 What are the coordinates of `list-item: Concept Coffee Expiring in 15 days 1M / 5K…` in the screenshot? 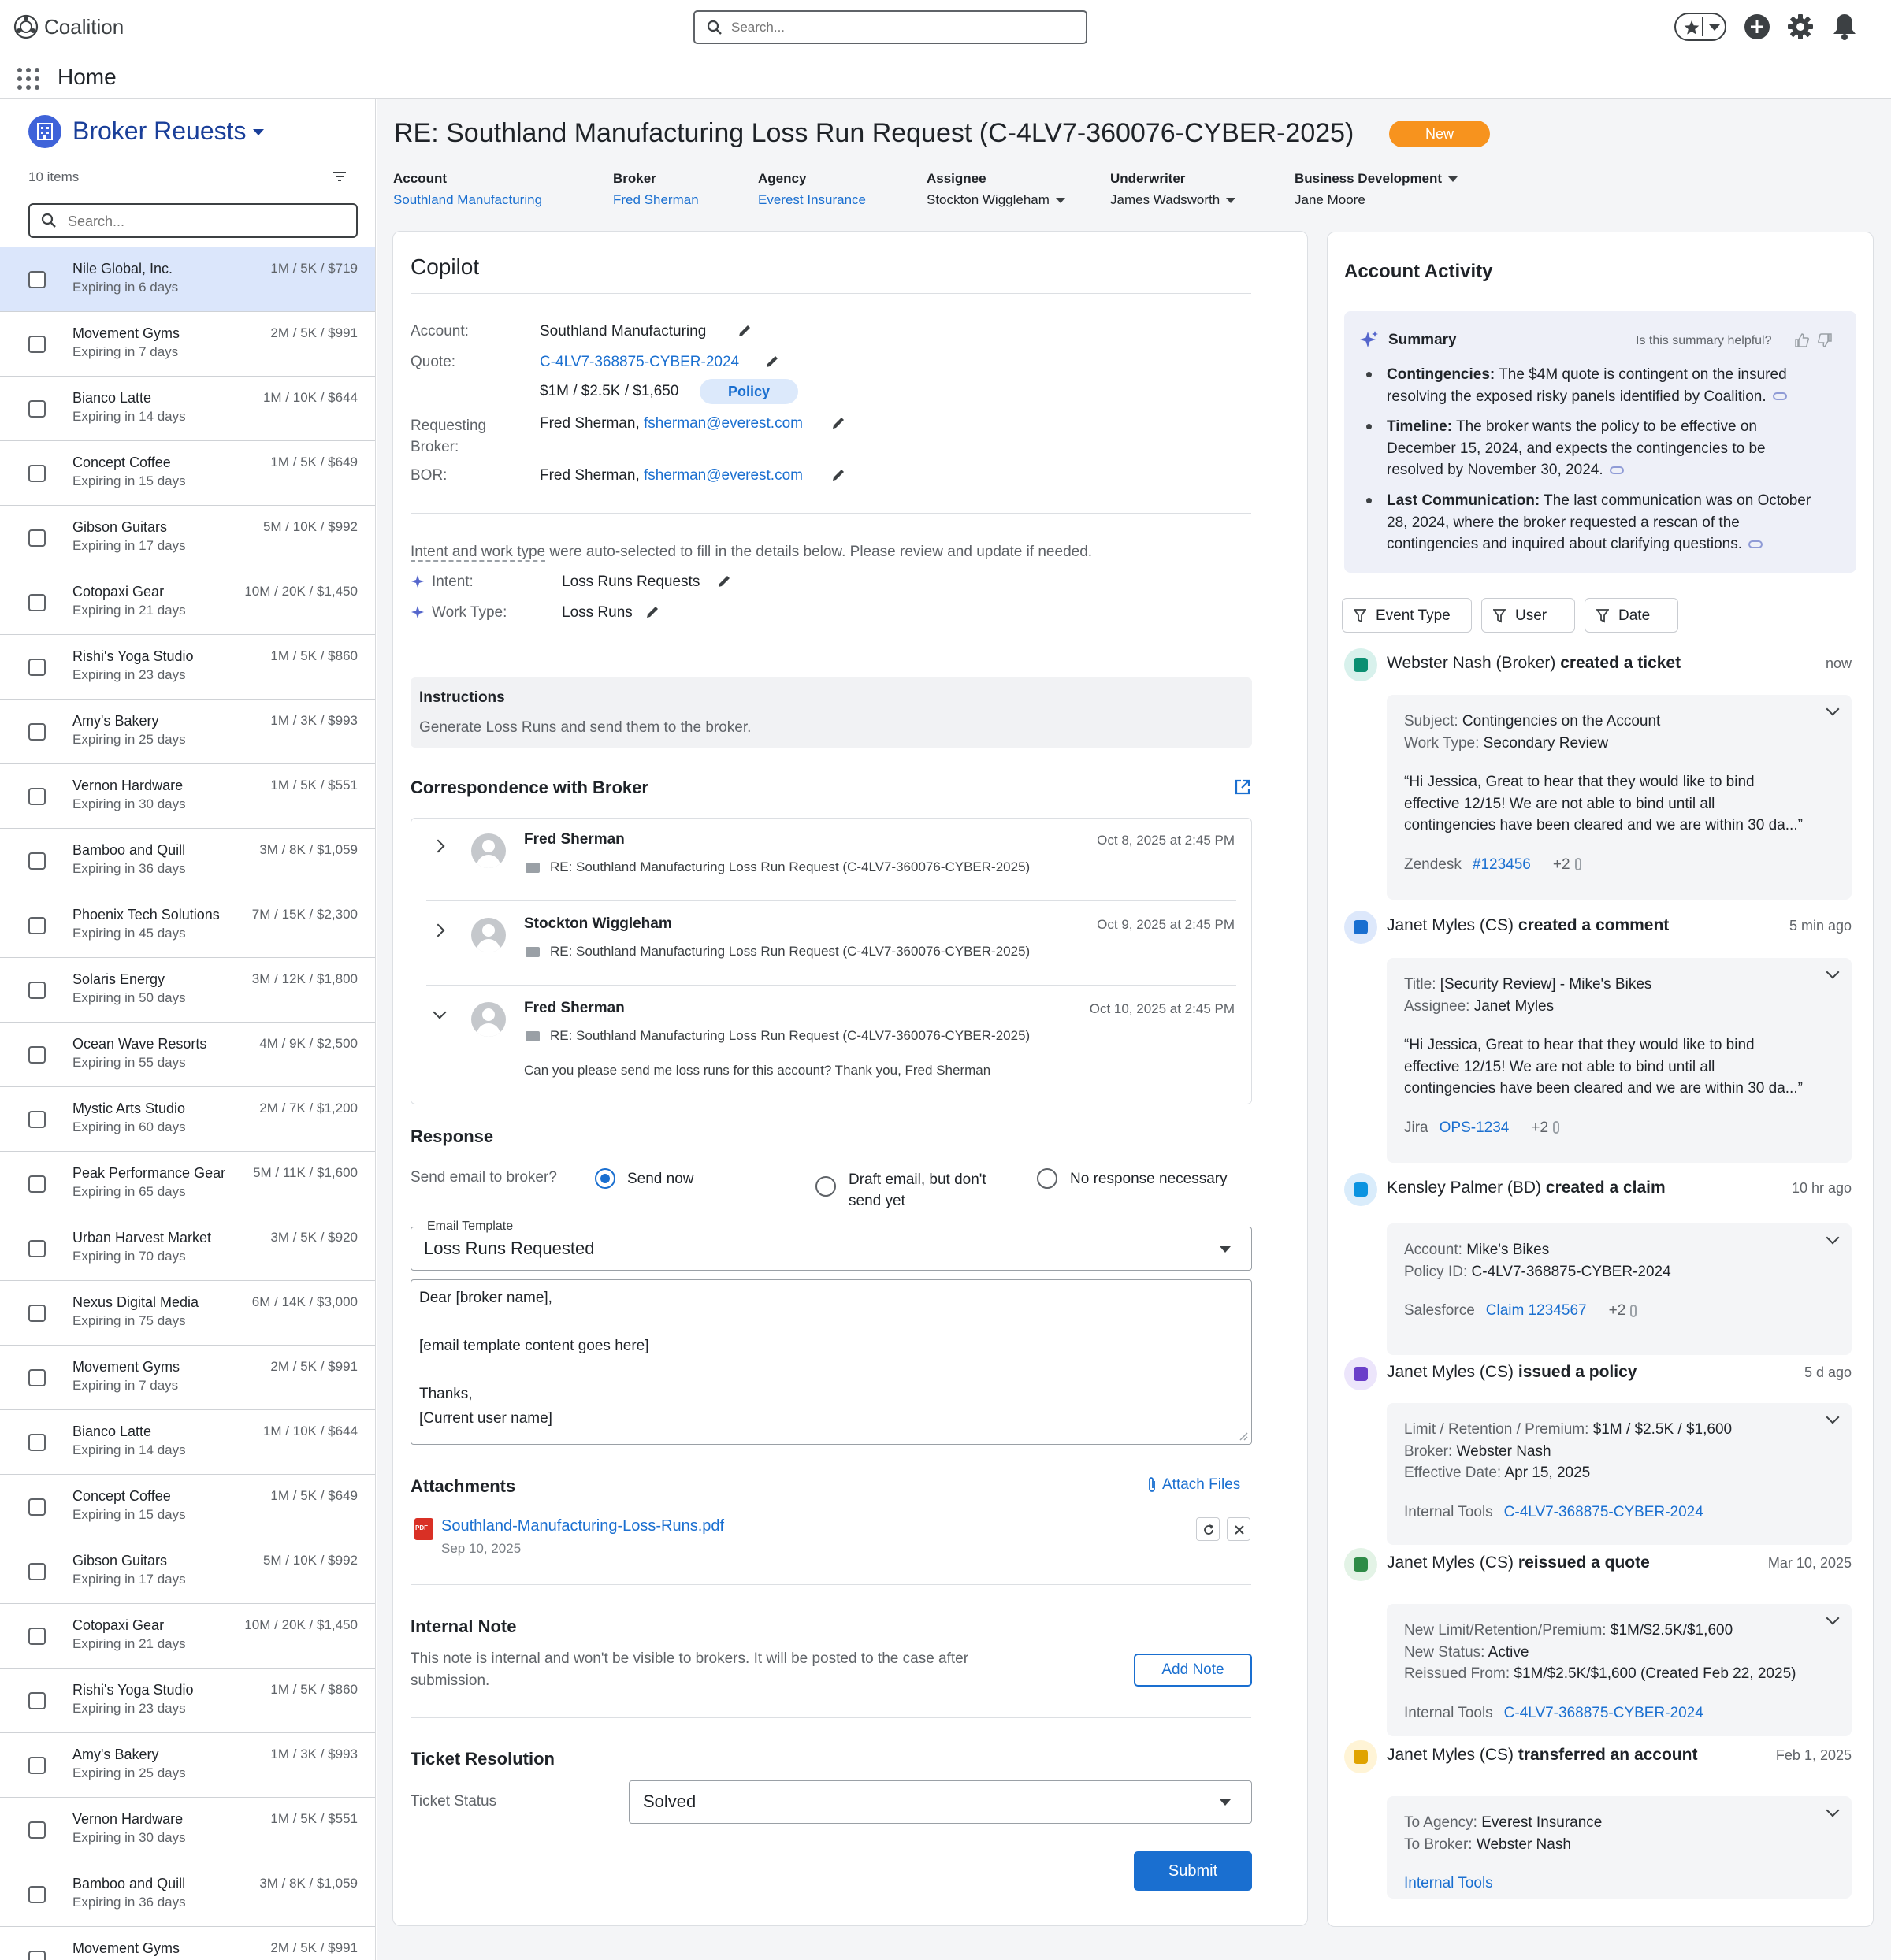 It's located at (188, 473).